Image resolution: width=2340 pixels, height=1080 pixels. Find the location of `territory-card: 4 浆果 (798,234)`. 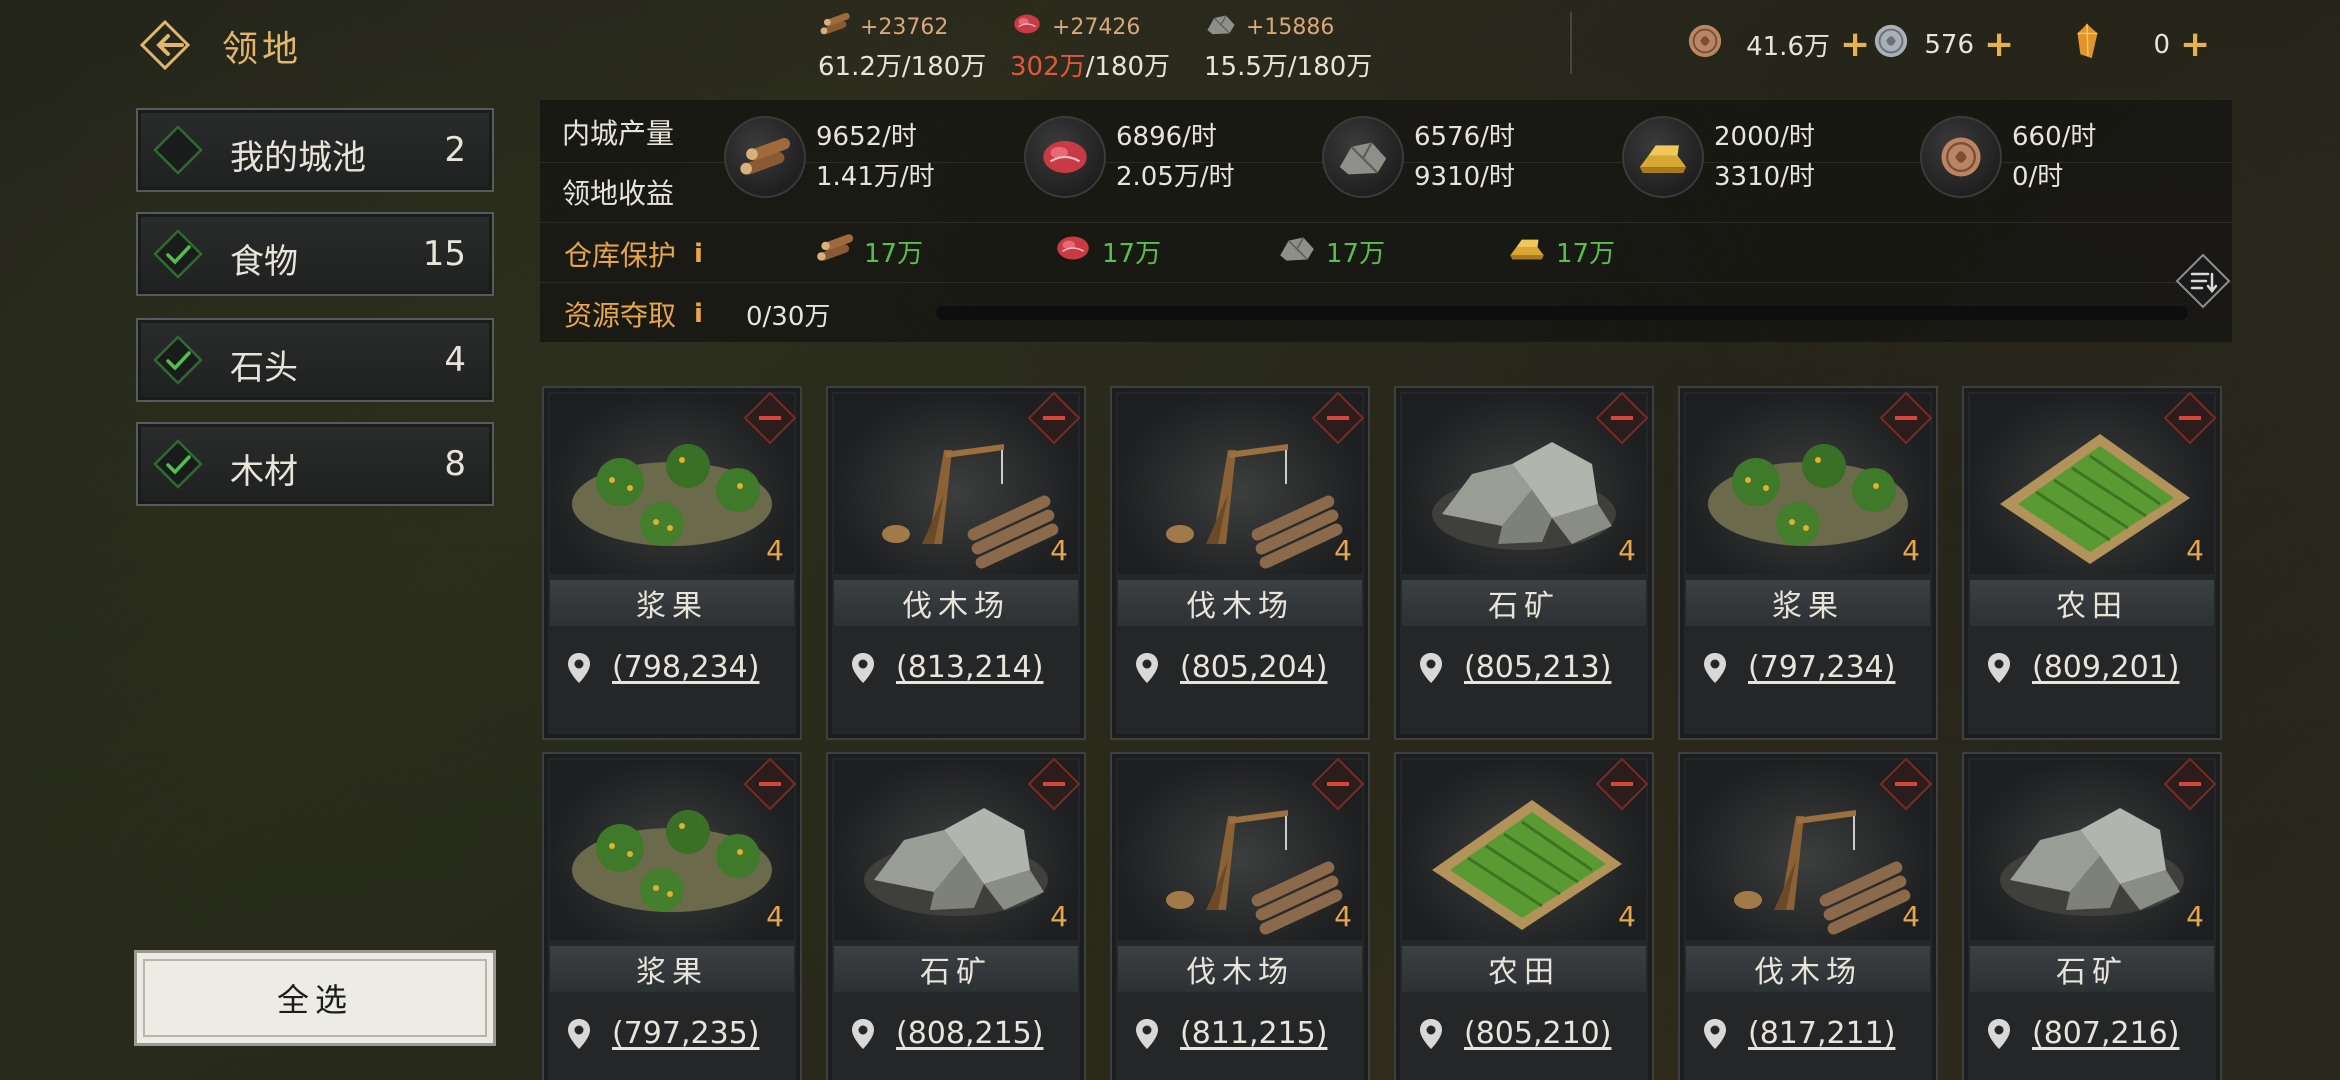

territory-card: 4 浆果 (798,234) is located at coordinates (672, 563).